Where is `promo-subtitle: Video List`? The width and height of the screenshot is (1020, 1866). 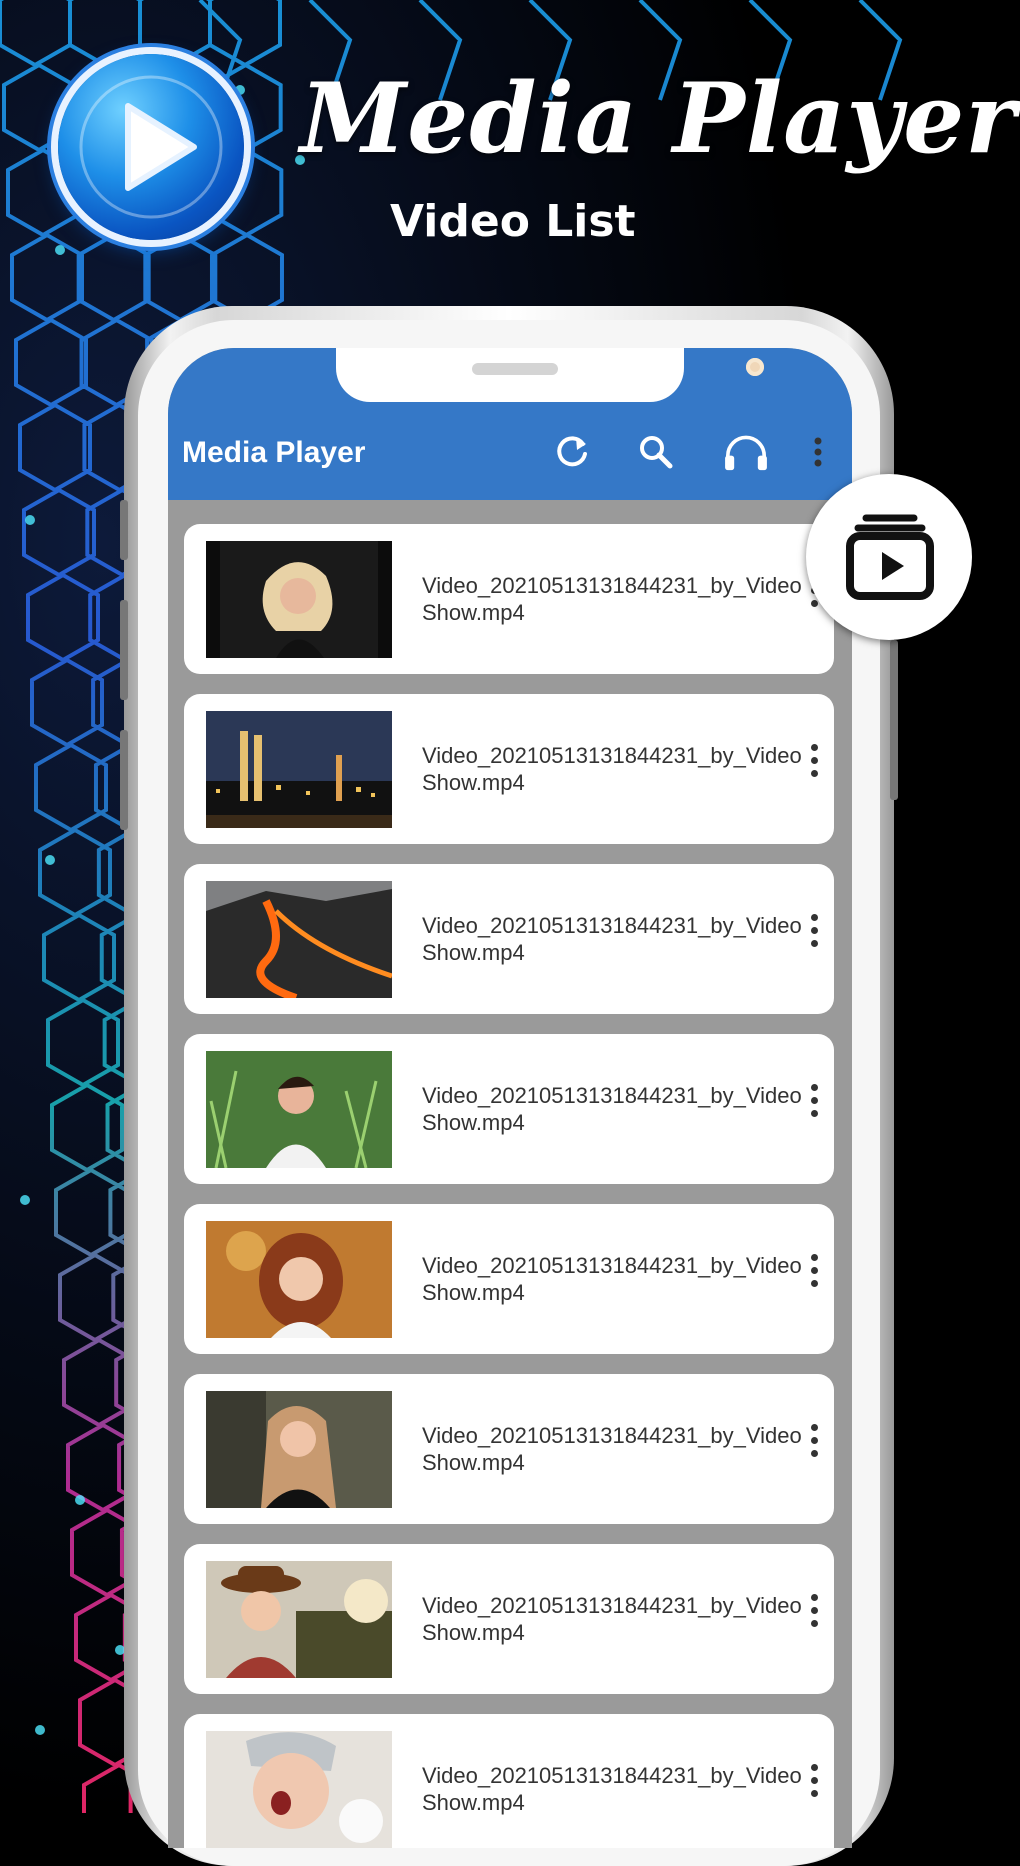
promo-subtitle: Video List is located at coordinates (513, 221).